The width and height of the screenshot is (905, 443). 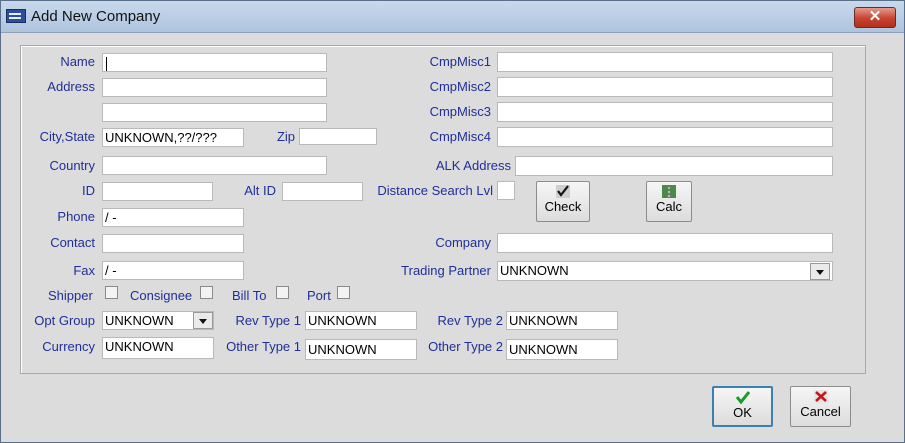 I want to click on app-logo-icon, so click(x=16, y=16).